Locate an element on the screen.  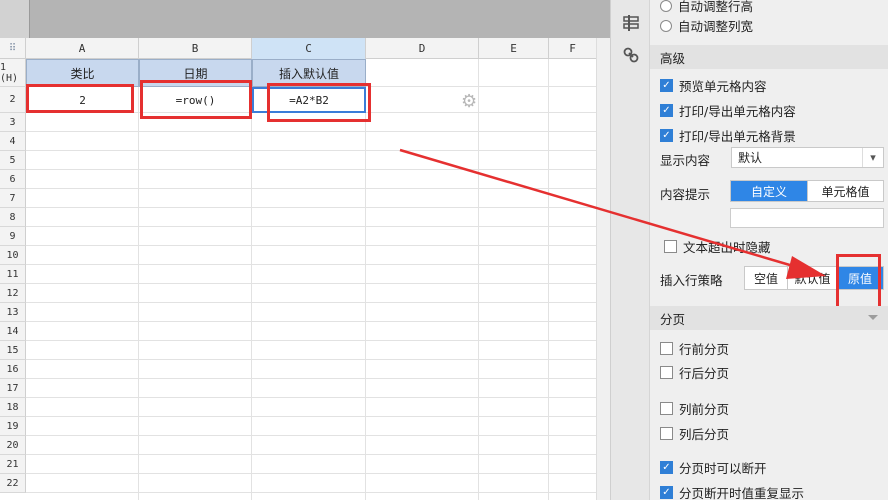
row-header: 17 is located at coordinates (13, 388).